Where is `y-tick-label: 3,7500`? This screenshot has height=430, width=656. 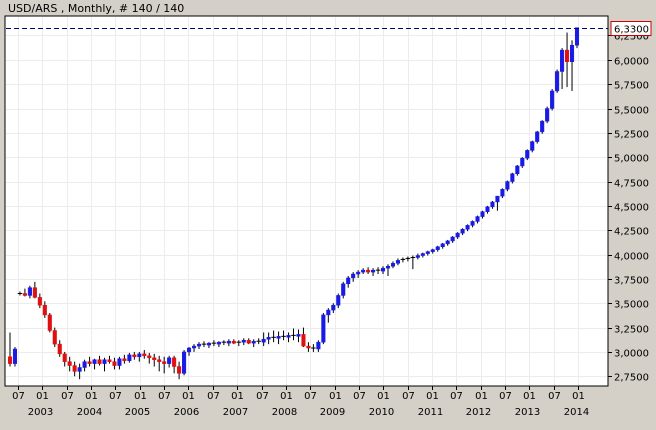
y-tick-label: 3,7500 is located at coordinates (631, 281).